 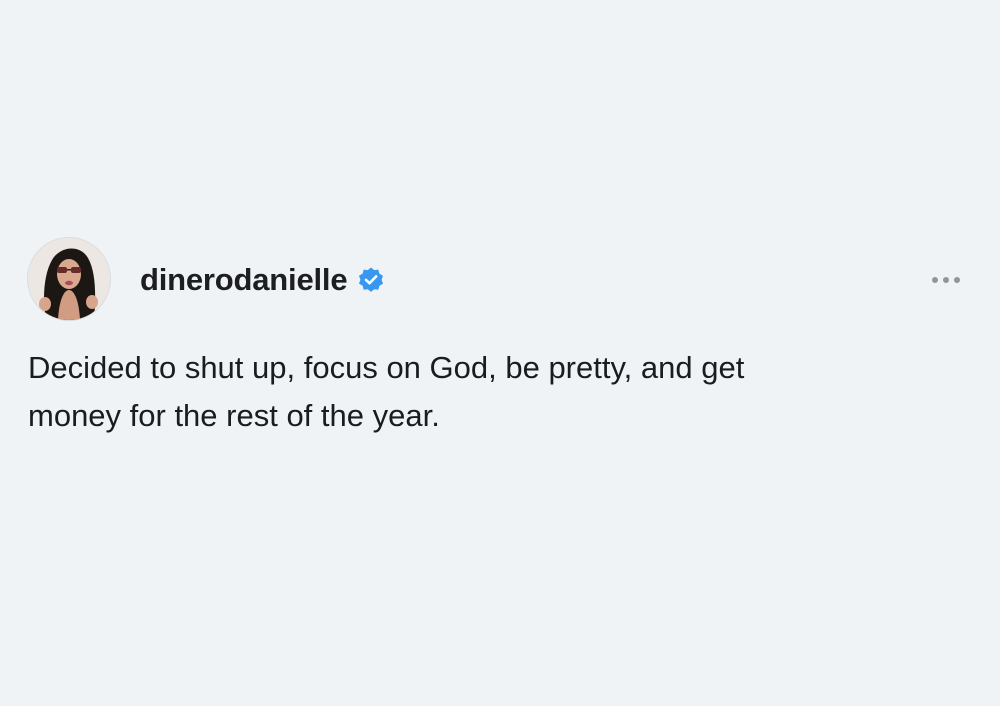 I want to click on avatar-photo, so click(x=69, y=279).